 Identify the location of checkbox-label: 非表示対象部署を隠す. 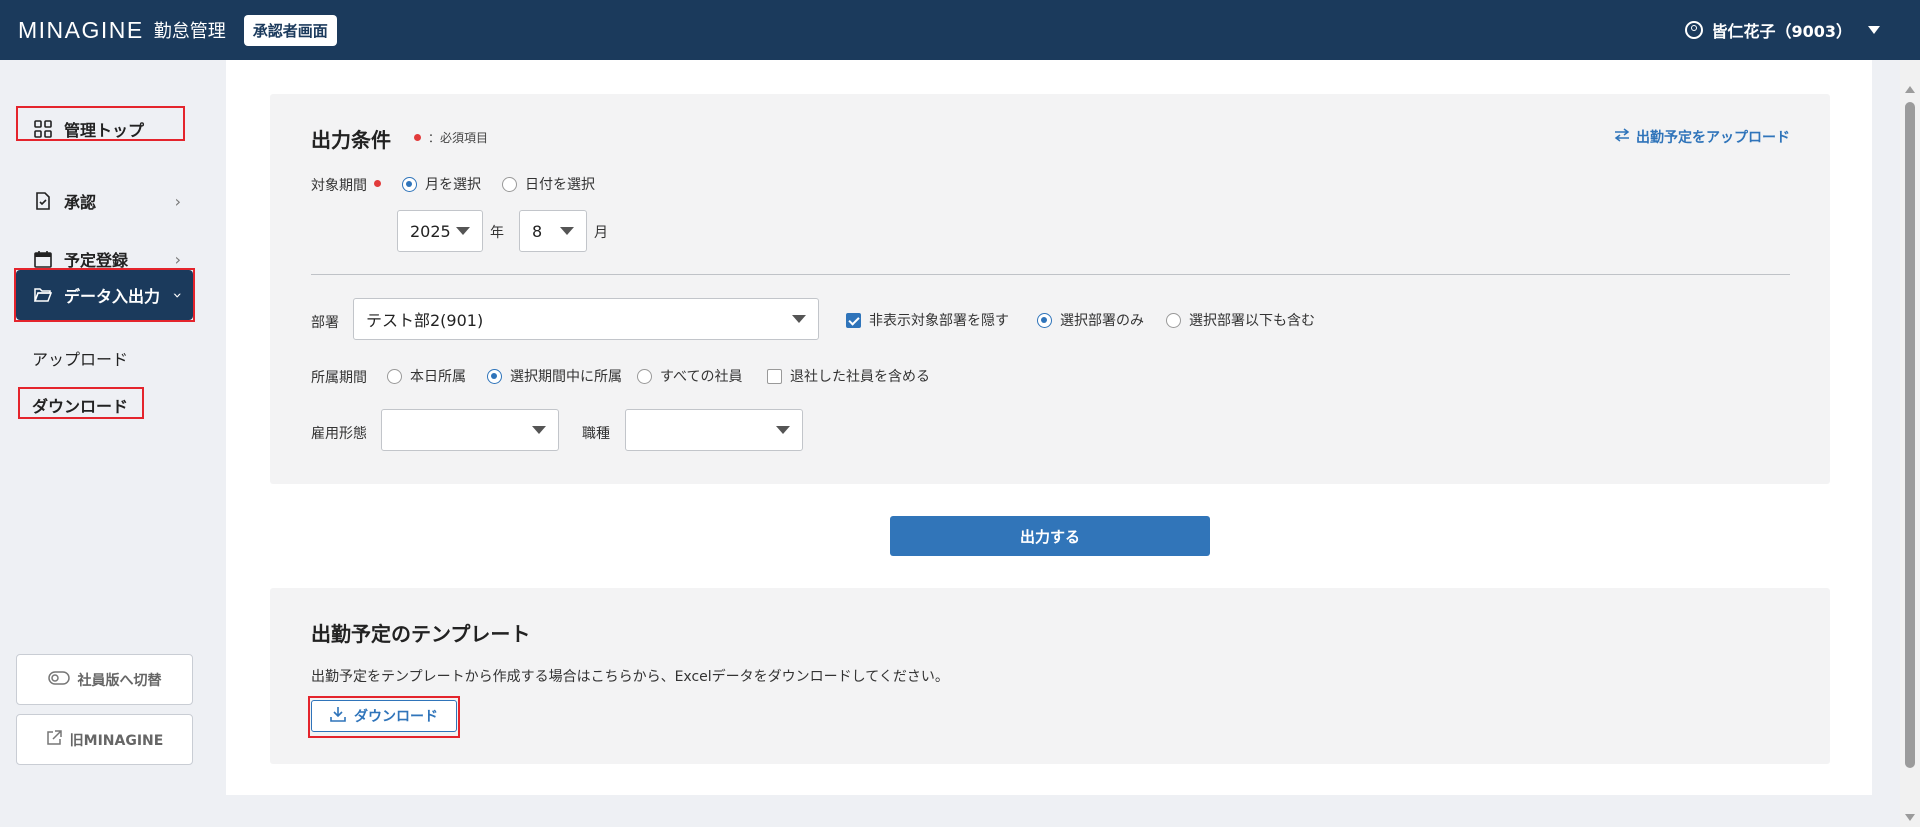
(939, 321).